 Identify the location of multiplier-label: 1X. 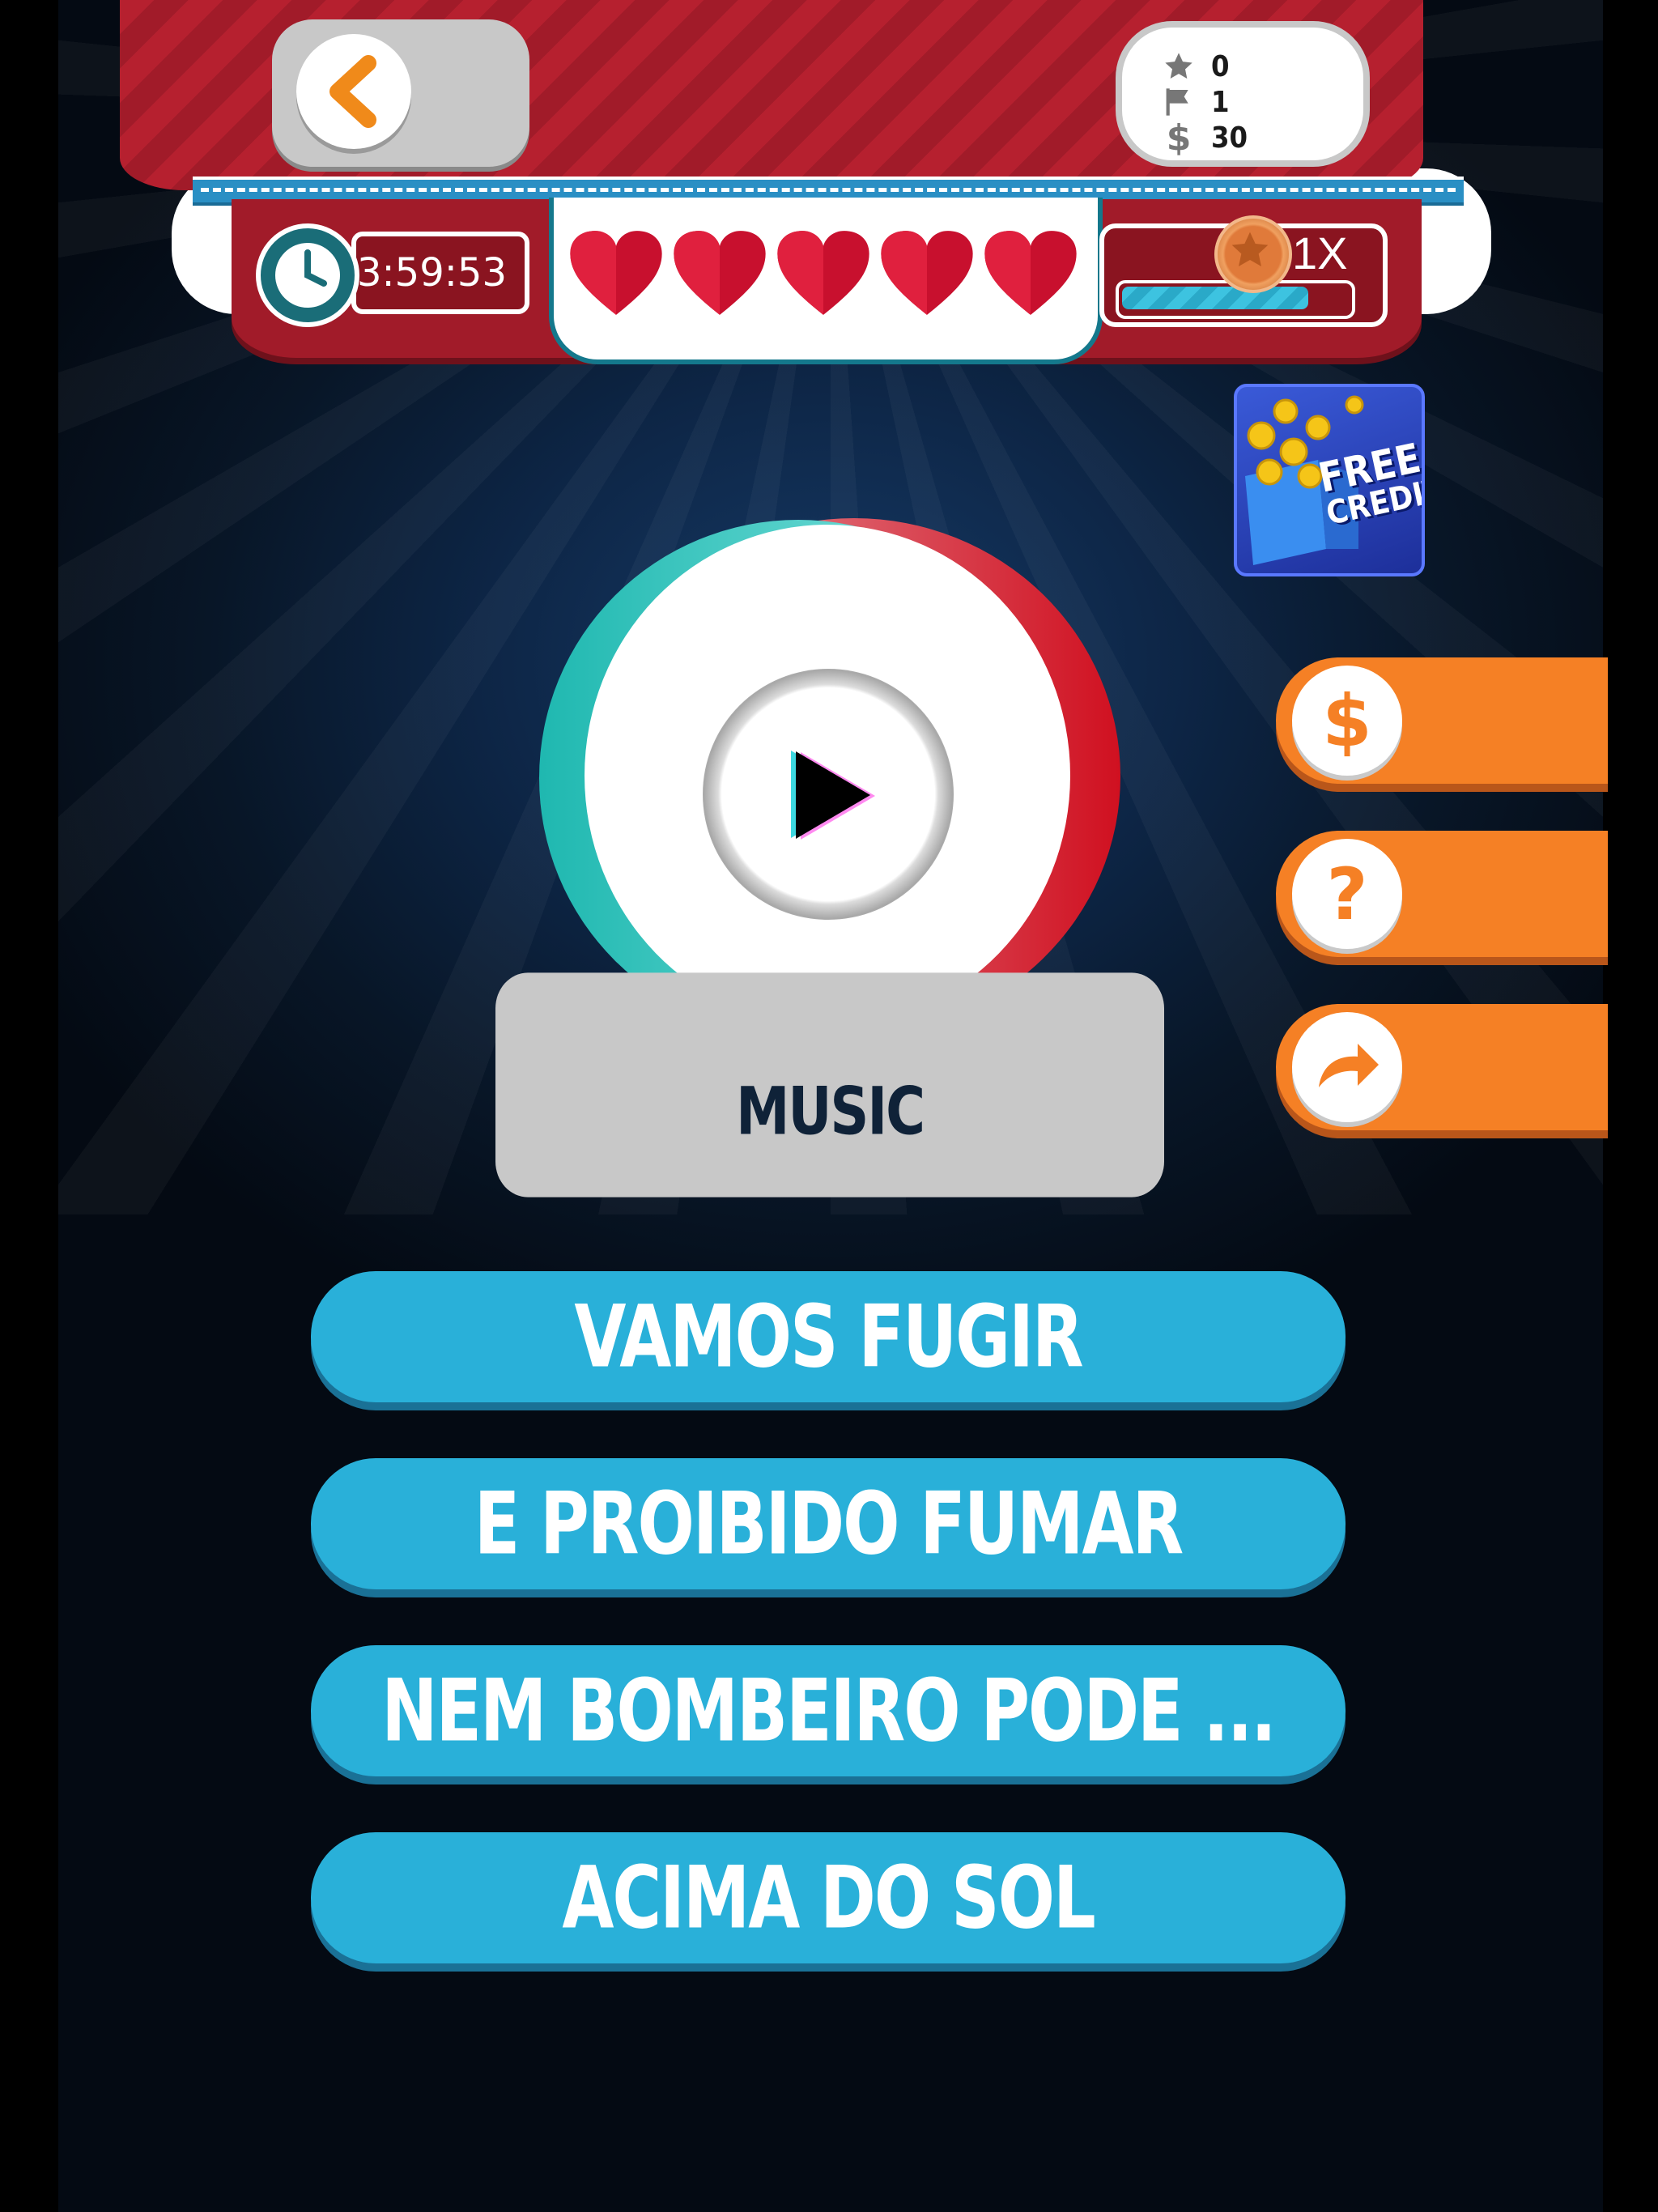
(1320, 254).